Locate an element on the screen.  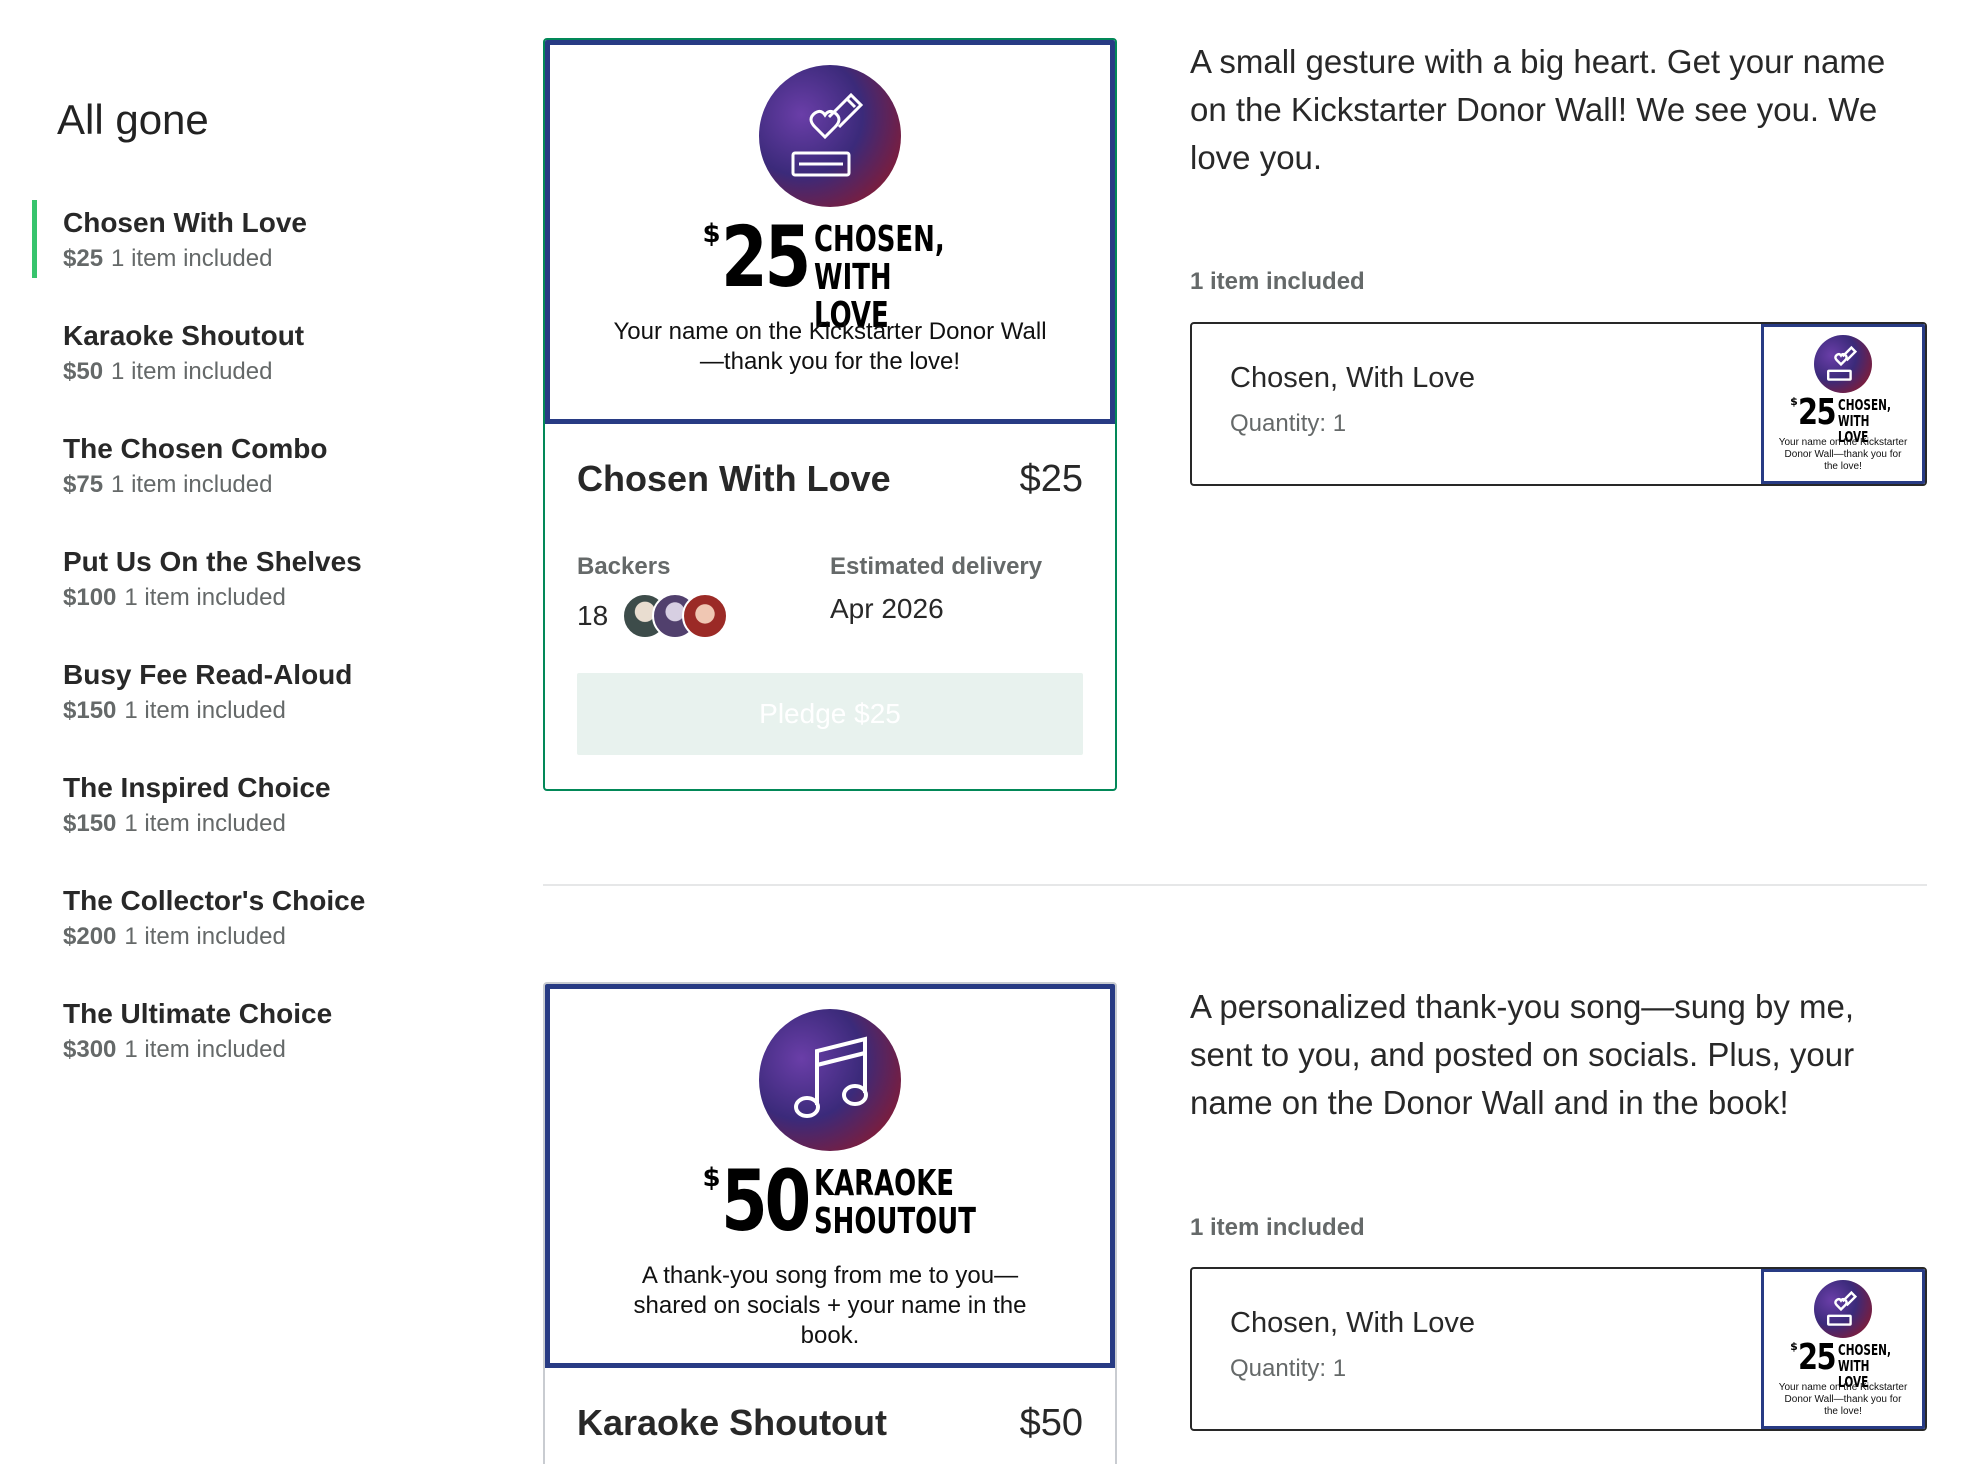
sidebar-item-title: The Inspired Choice is located at coordinates (197, 787).